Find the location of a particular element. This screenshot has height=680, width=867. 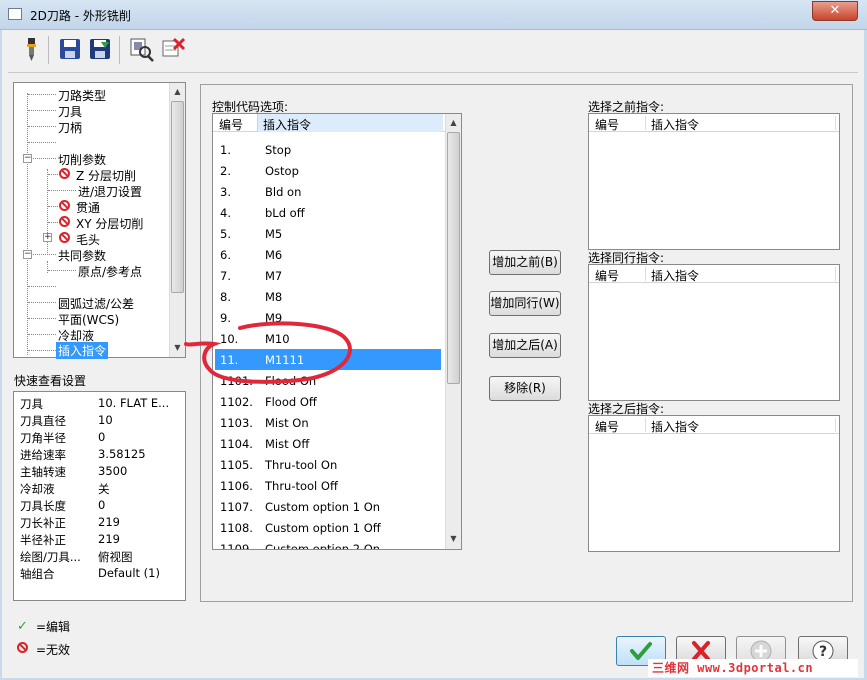

list-scrollbar: ▲ ▼ is located at coordinates (453, 331).